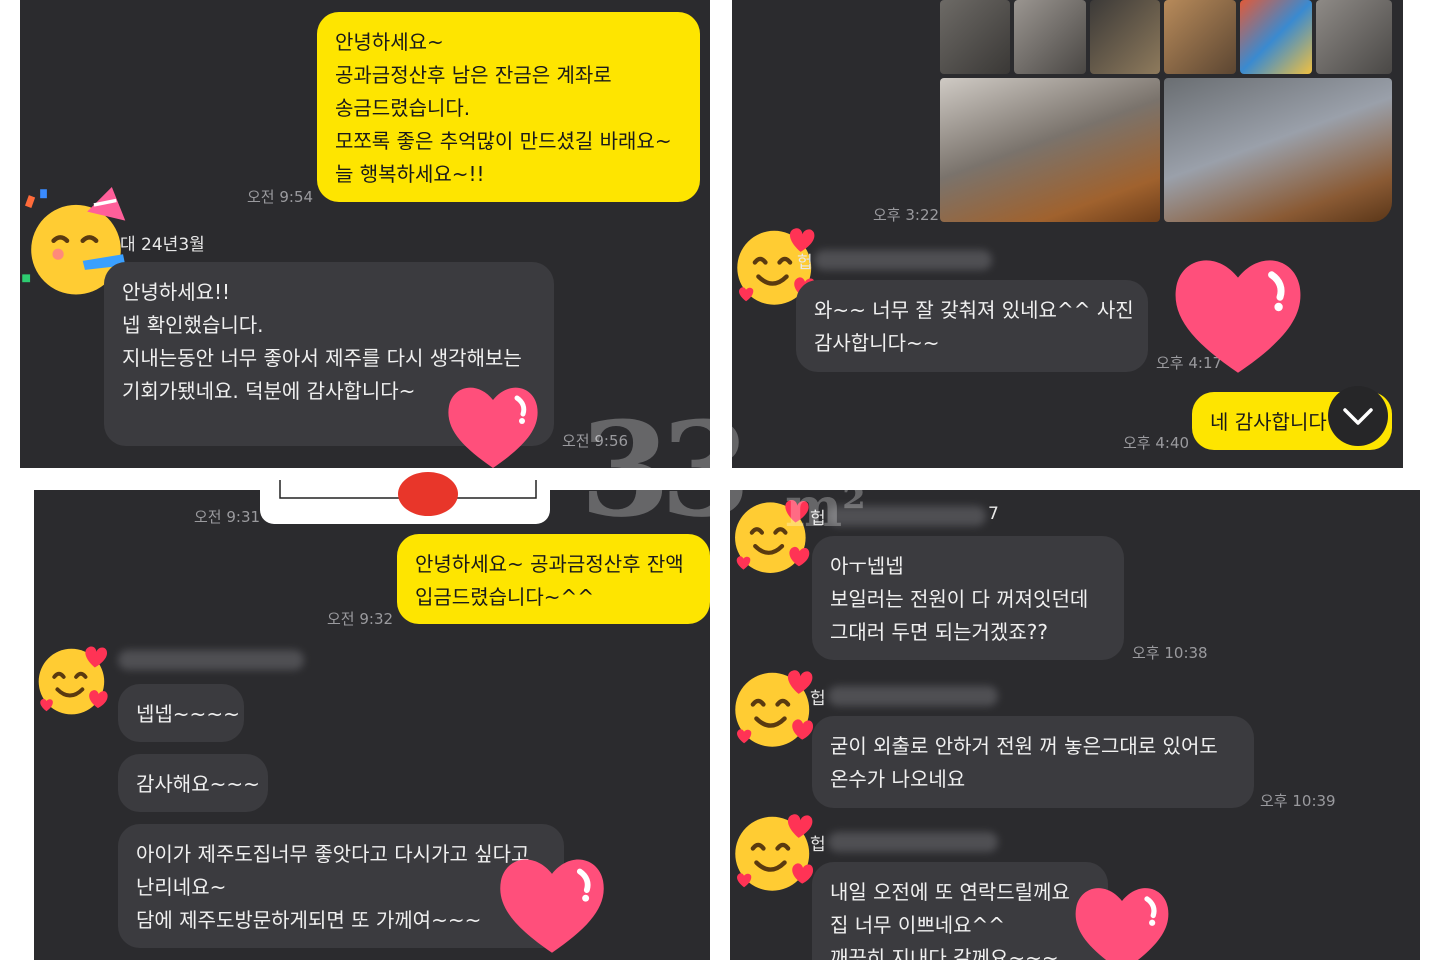  I want to click on message-timestamp: 오후 10:39, so click(1298, 801).